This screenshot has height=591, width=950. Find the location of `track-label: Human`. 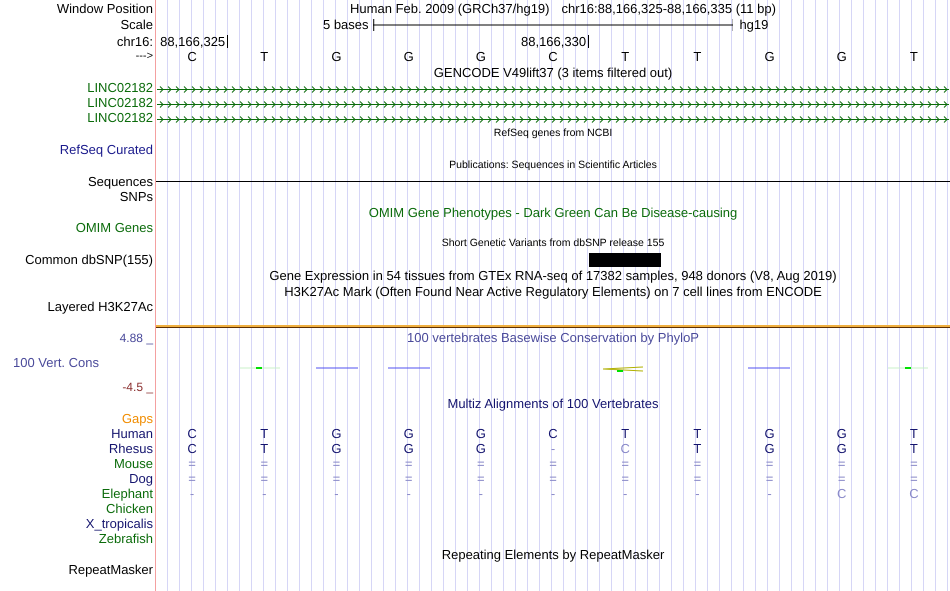

track-label: Human is located at coordinates (132, 433).